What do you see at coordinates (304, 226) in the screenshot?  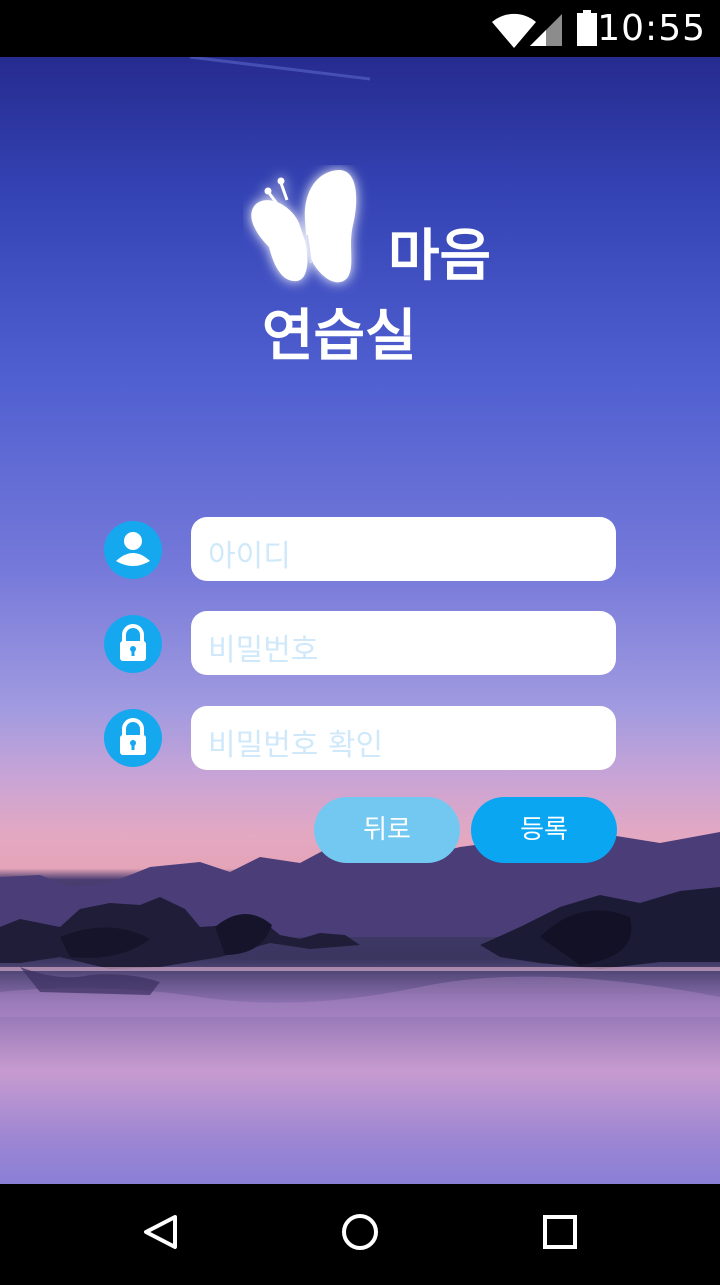 I see `butterfly-icon` at bounding box center [304, 226].